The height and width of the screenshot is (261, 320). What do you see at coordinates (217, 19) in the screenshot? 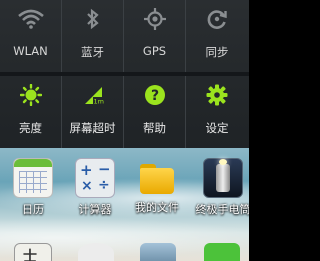
I see `sync-icon` at bounding box center [217, 19].